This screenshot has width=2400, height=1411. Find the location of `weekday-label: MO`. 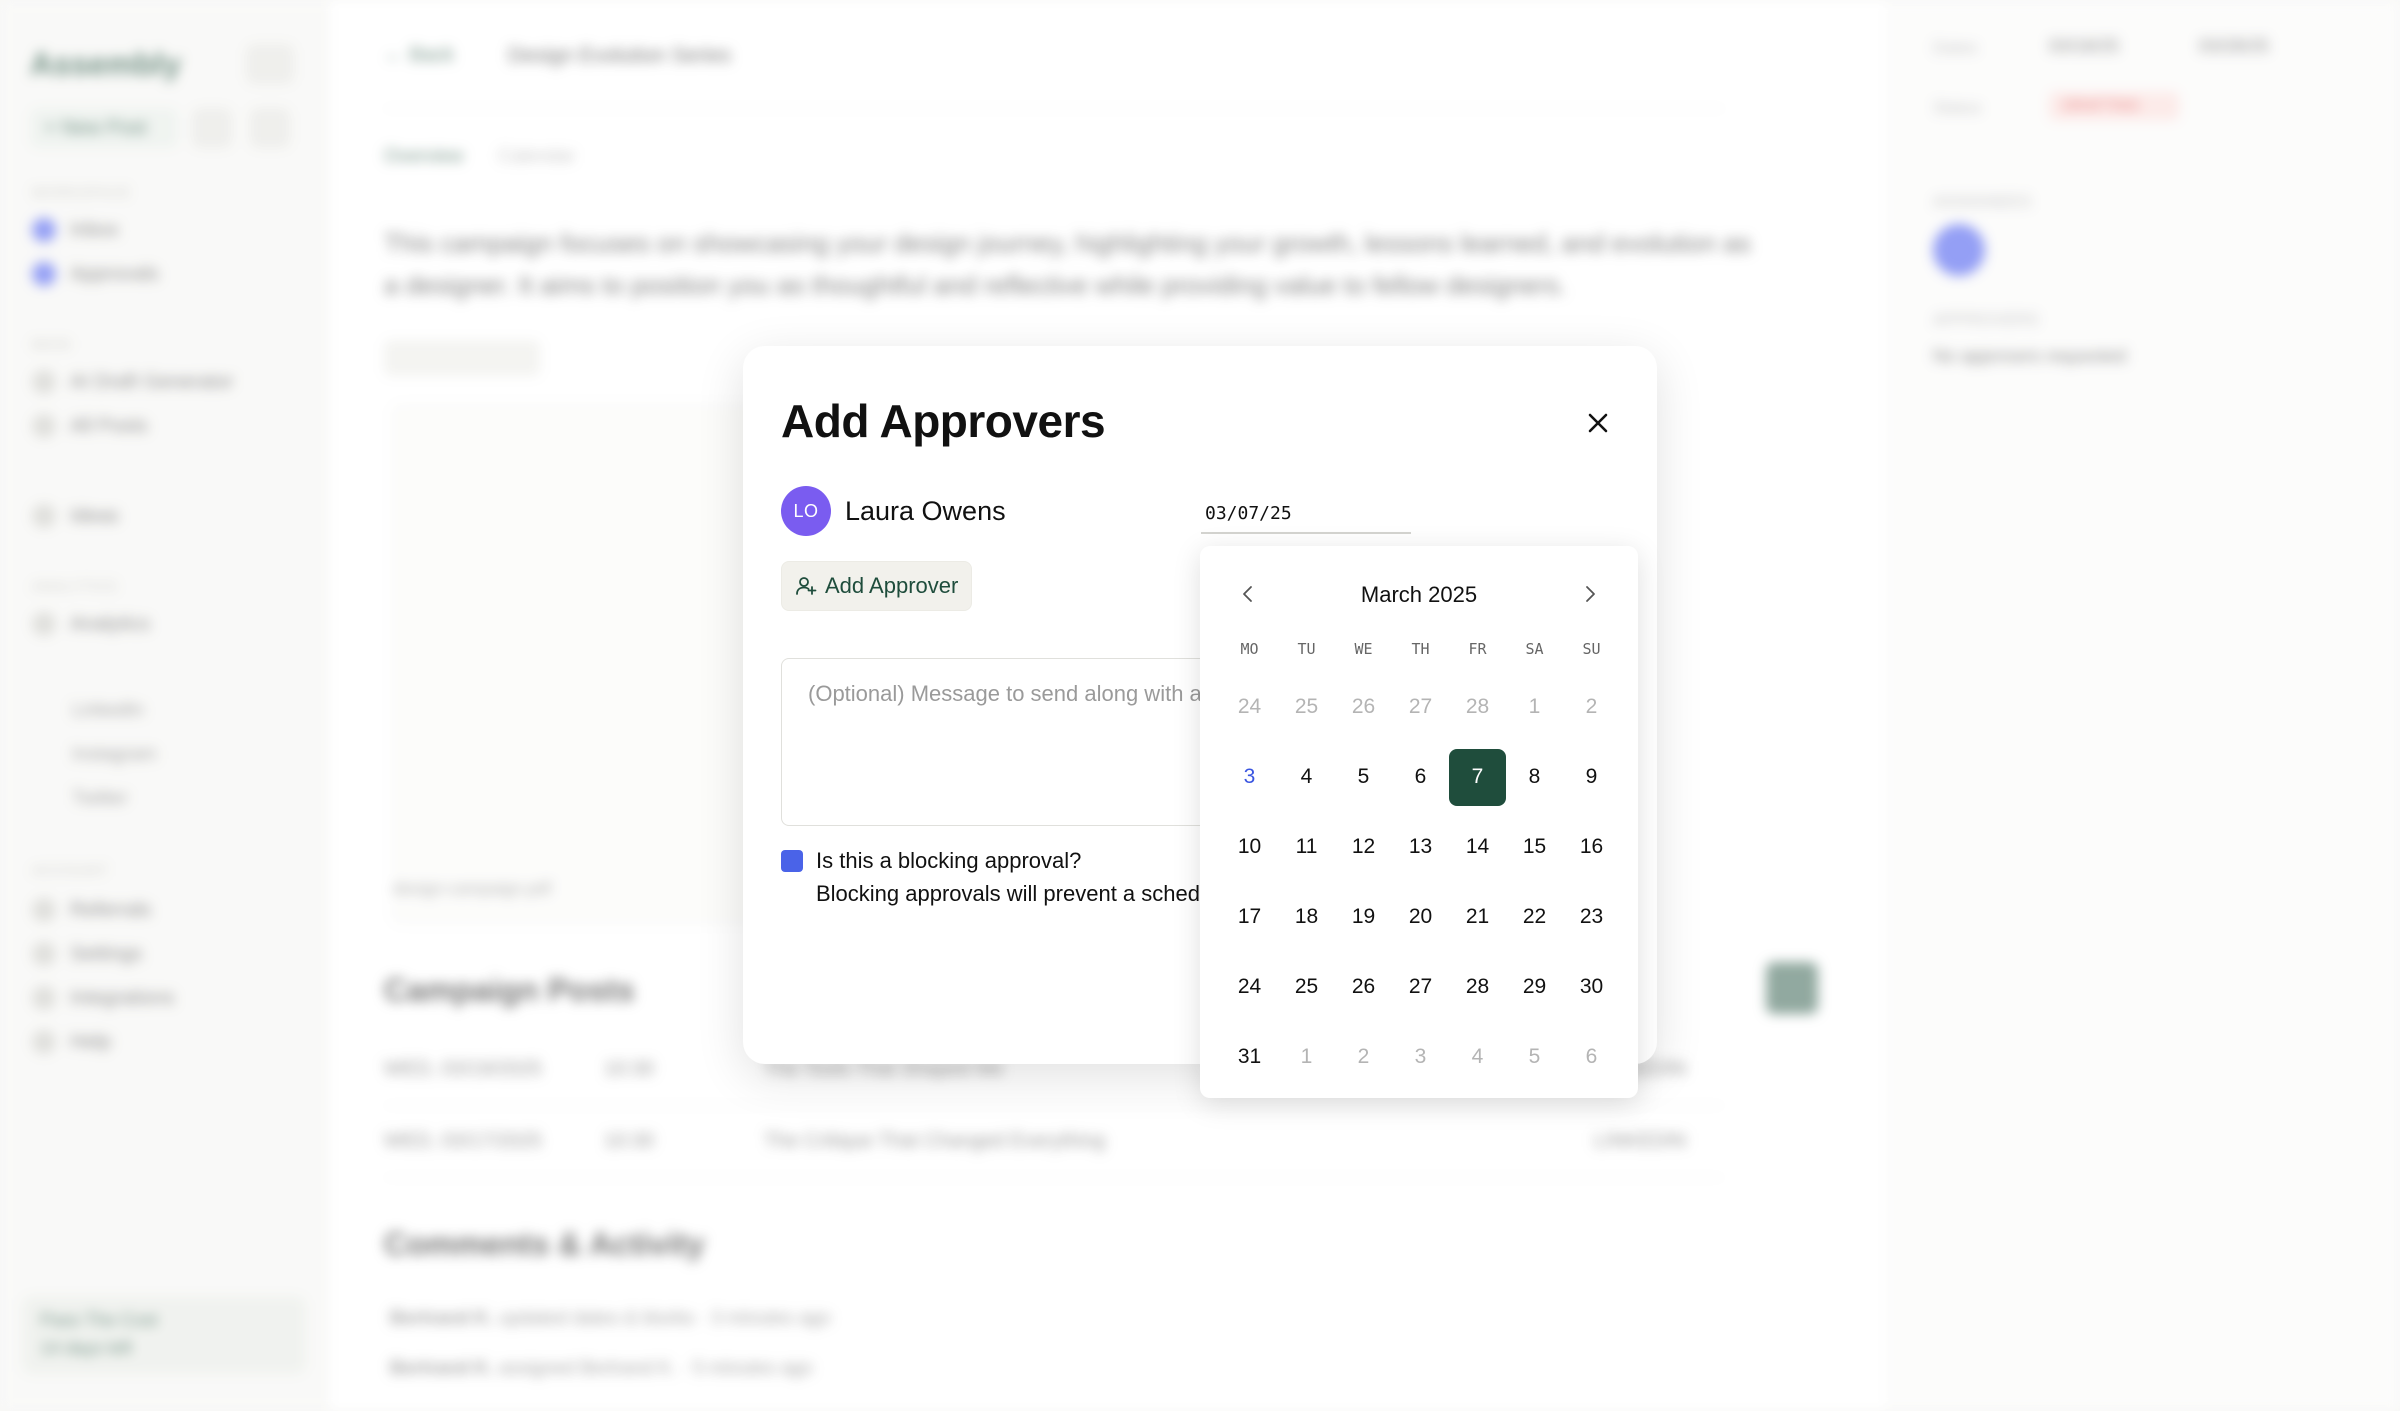

weekday-label: MO is located at coordinates (1249, 649).